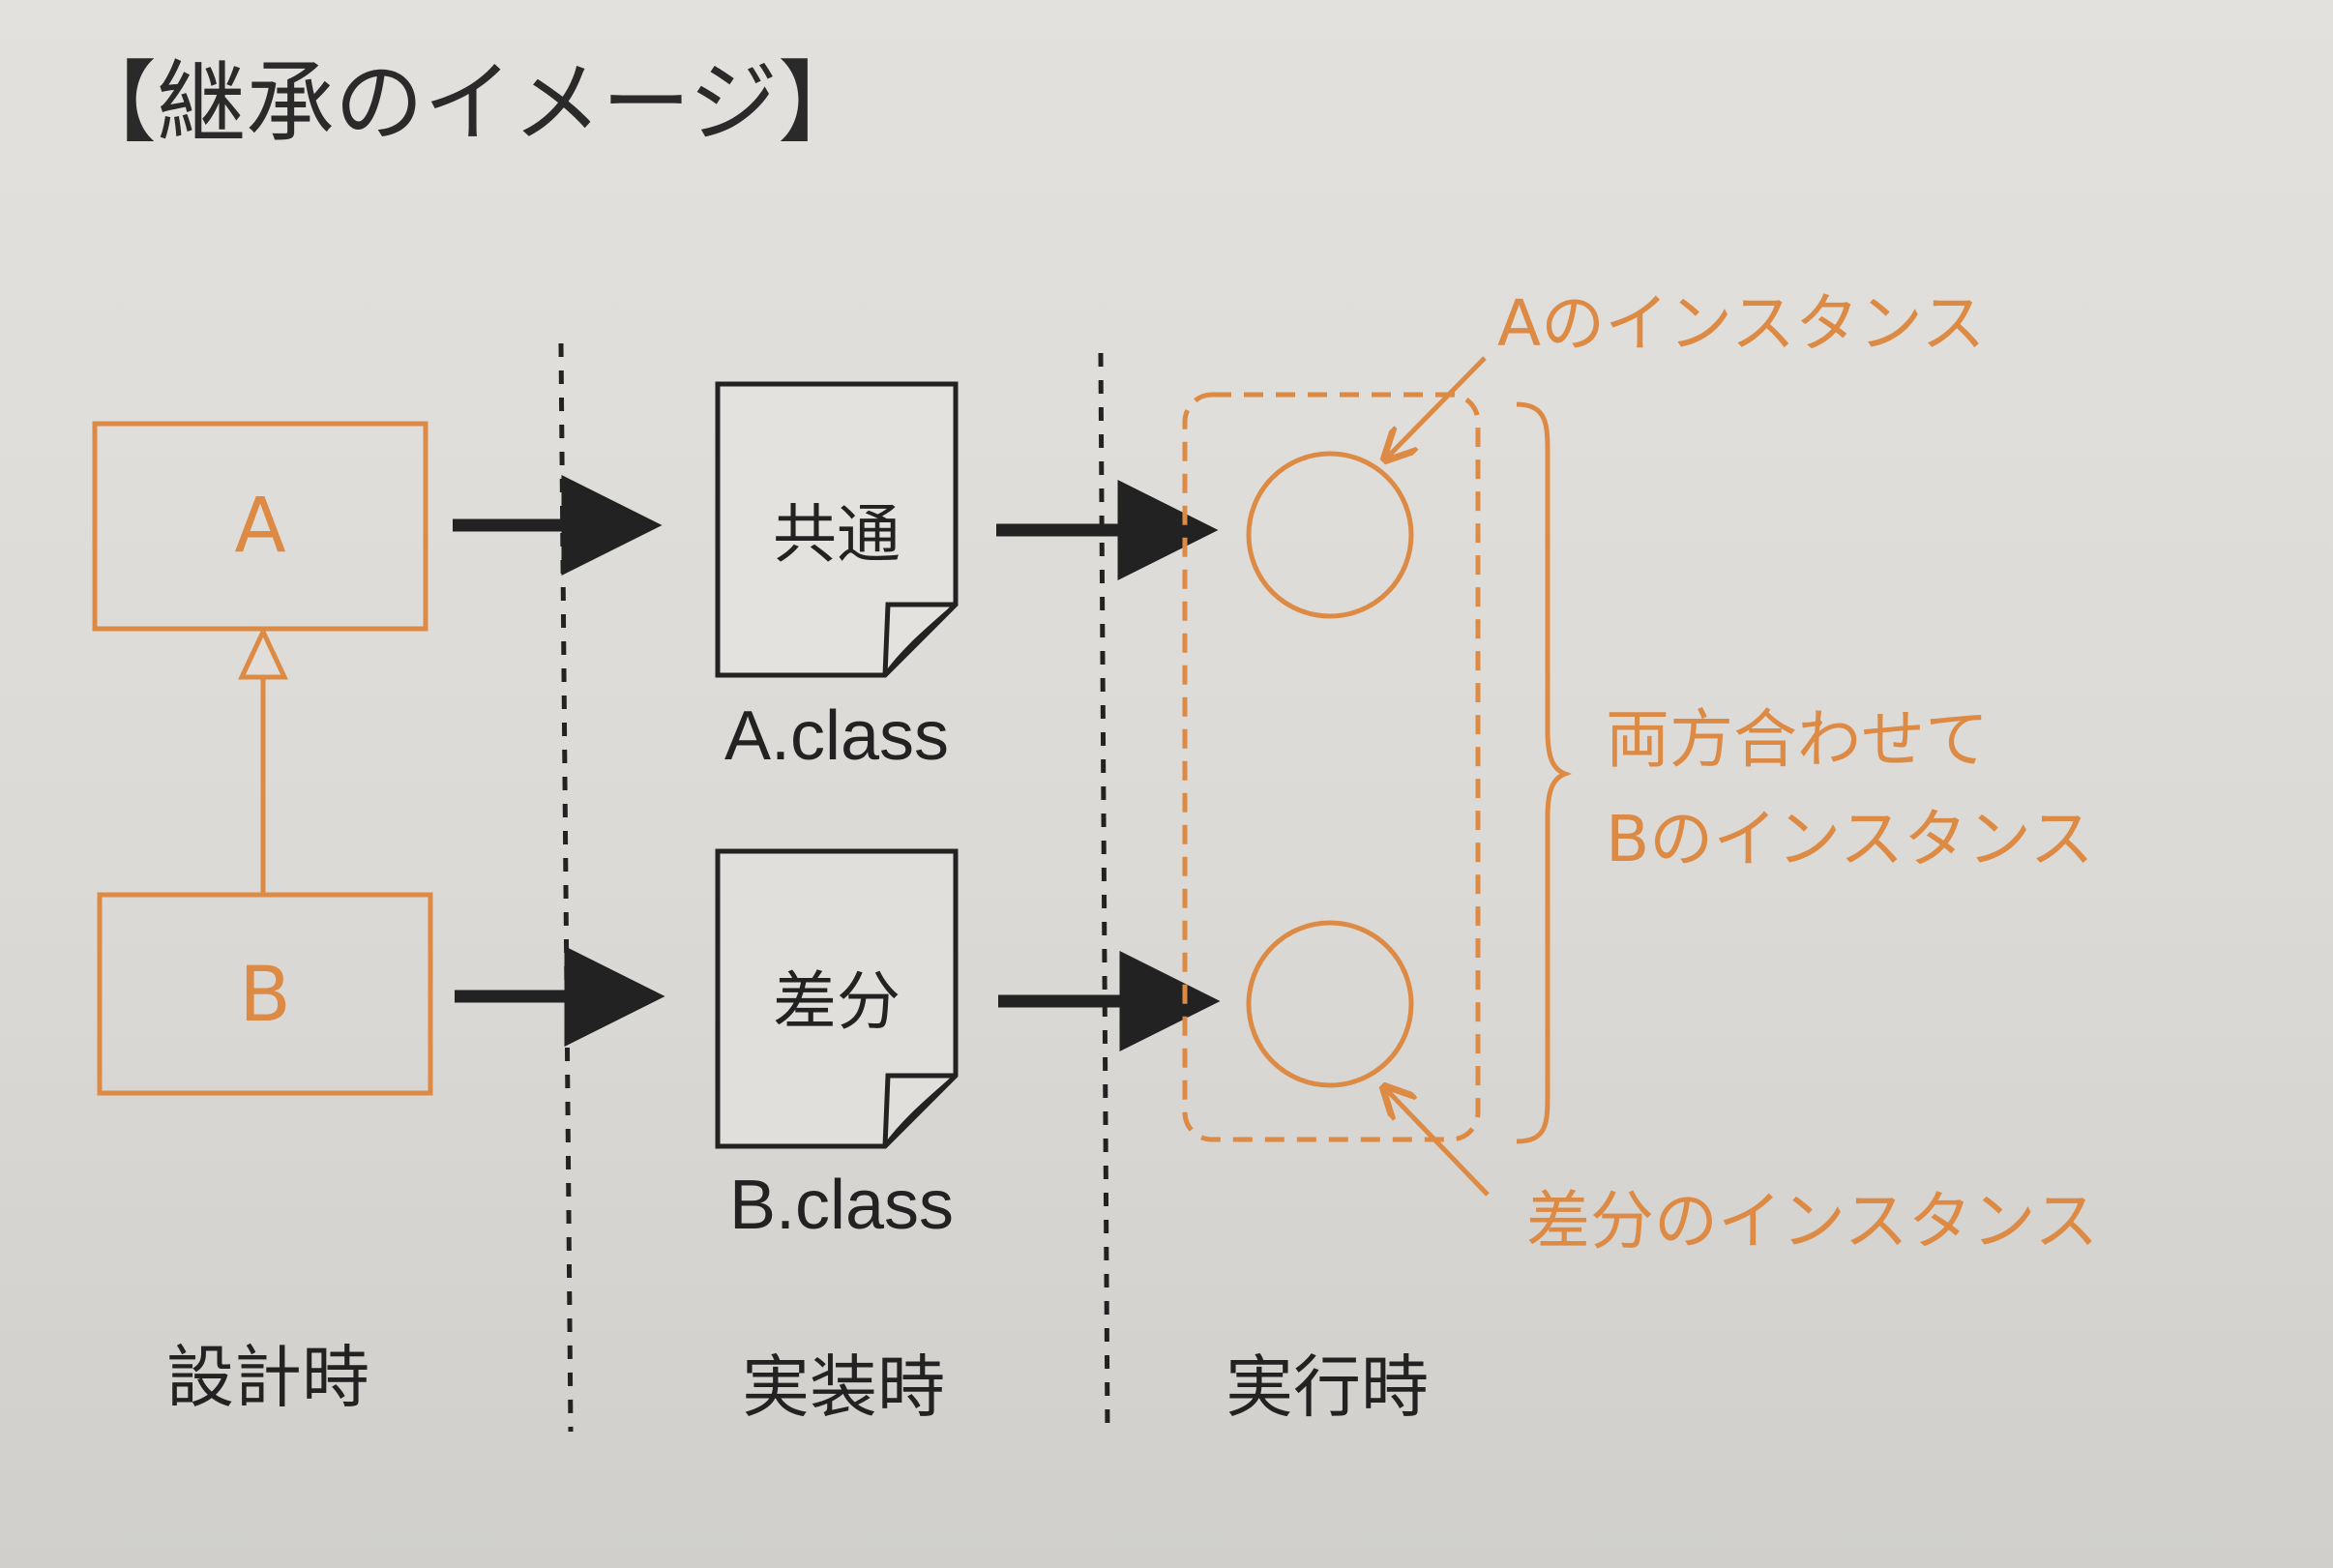 The image size is (2333, 1568). What do you see at coordinates (1330, 1004) in the screenshot?
I see `diff-instance-circle` at bounding box center [1330, 1004].